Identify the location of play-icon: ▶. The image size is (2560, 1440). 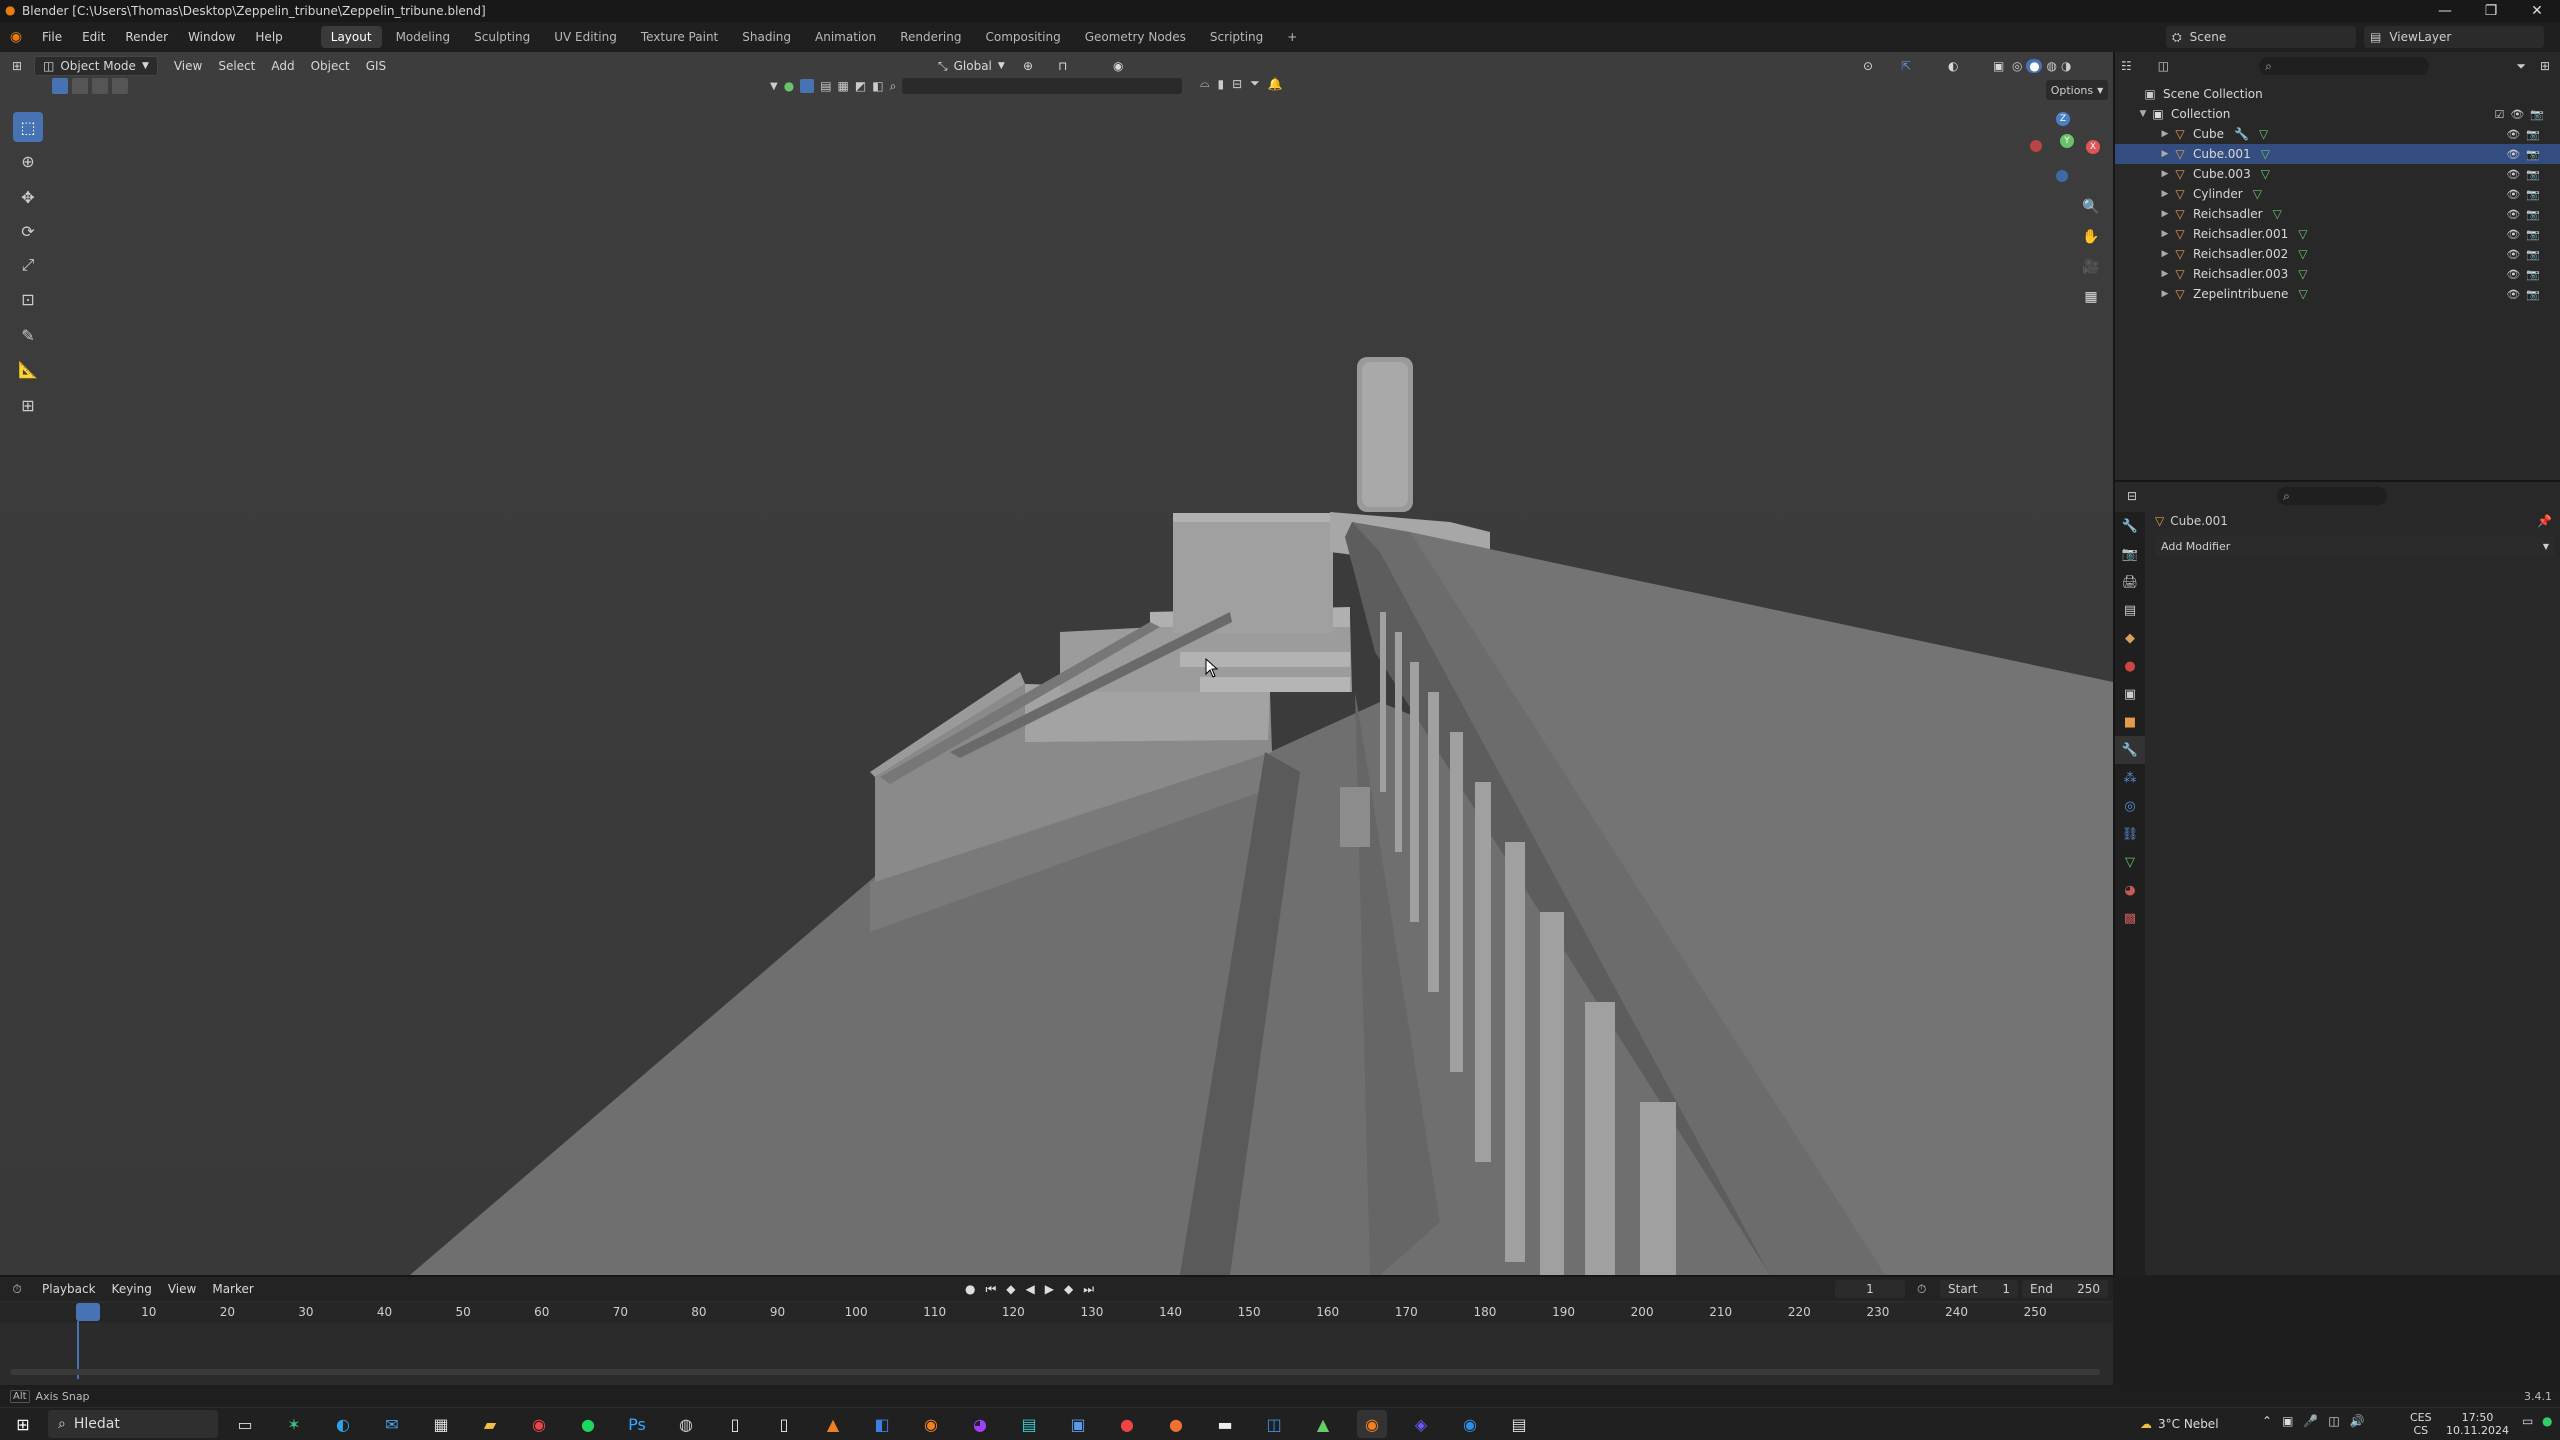
(1049, 1289).